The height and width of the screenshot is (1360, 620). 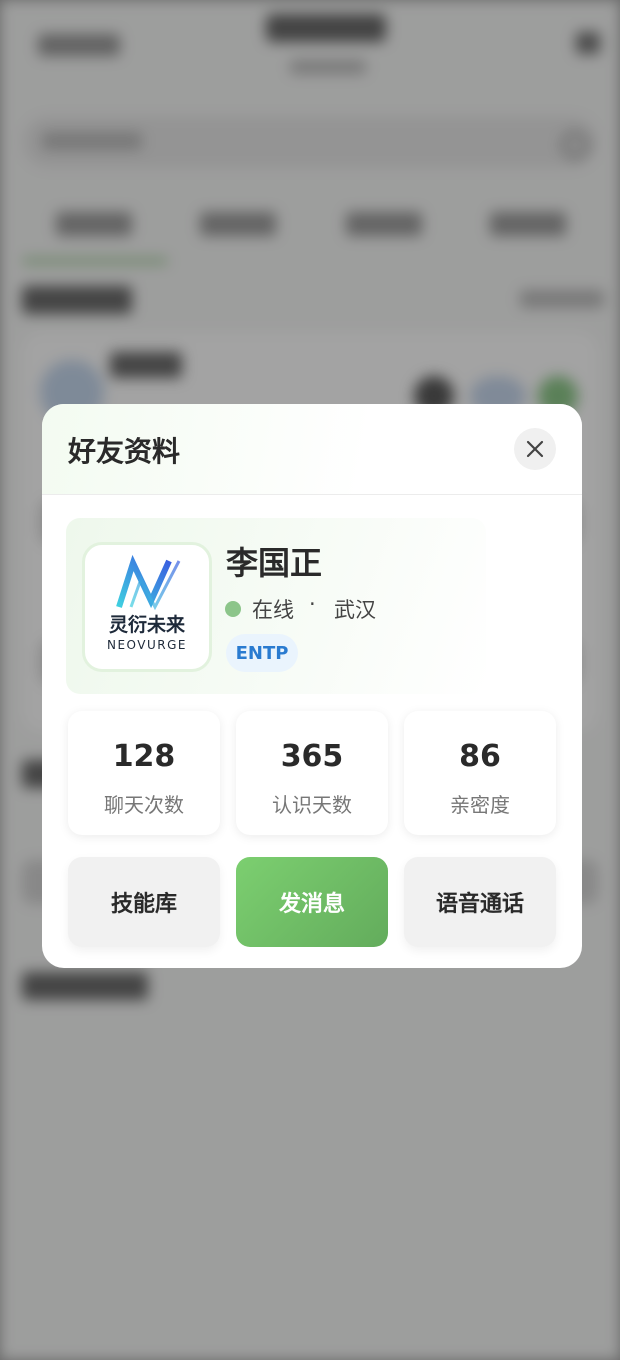 What do you see at coordinates (144, 902) in the screenshot?
I see `skills-button: 技能库` at bounding box center [144, 902].